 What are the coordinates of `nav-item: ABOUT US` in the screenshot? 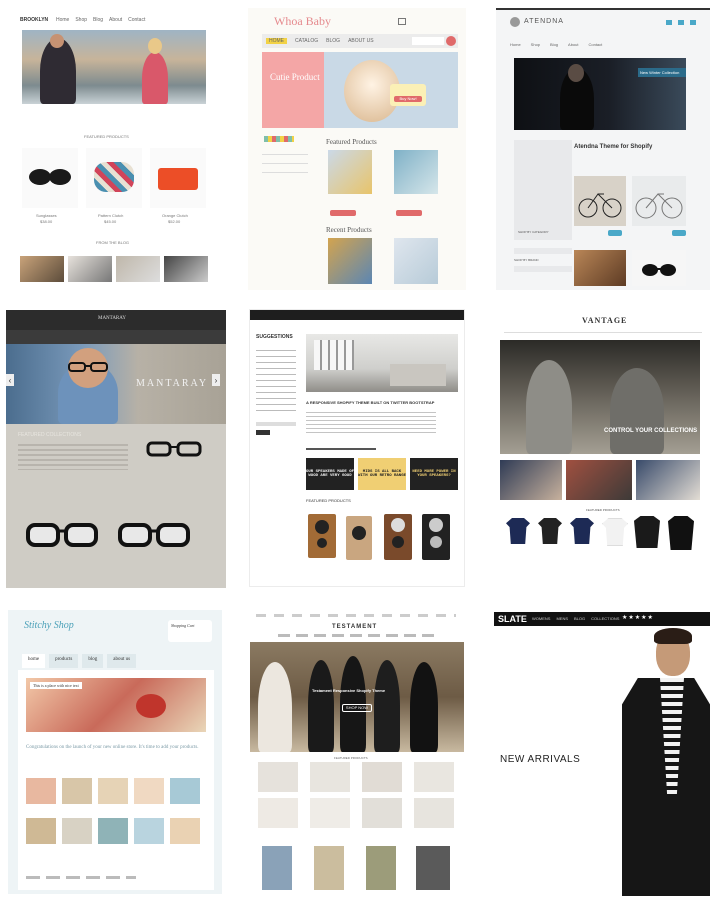 It's located at (360, 41).